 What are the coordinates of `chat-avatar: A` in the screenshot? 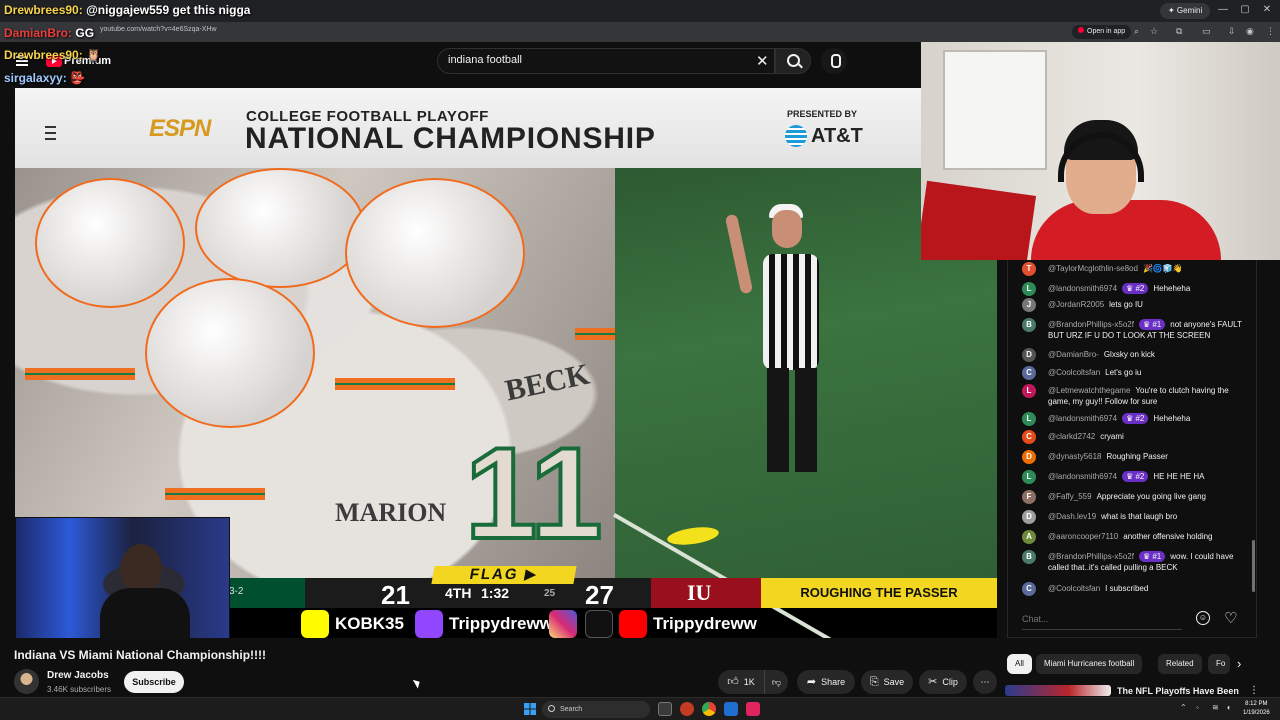 It's located at (1029, 537).